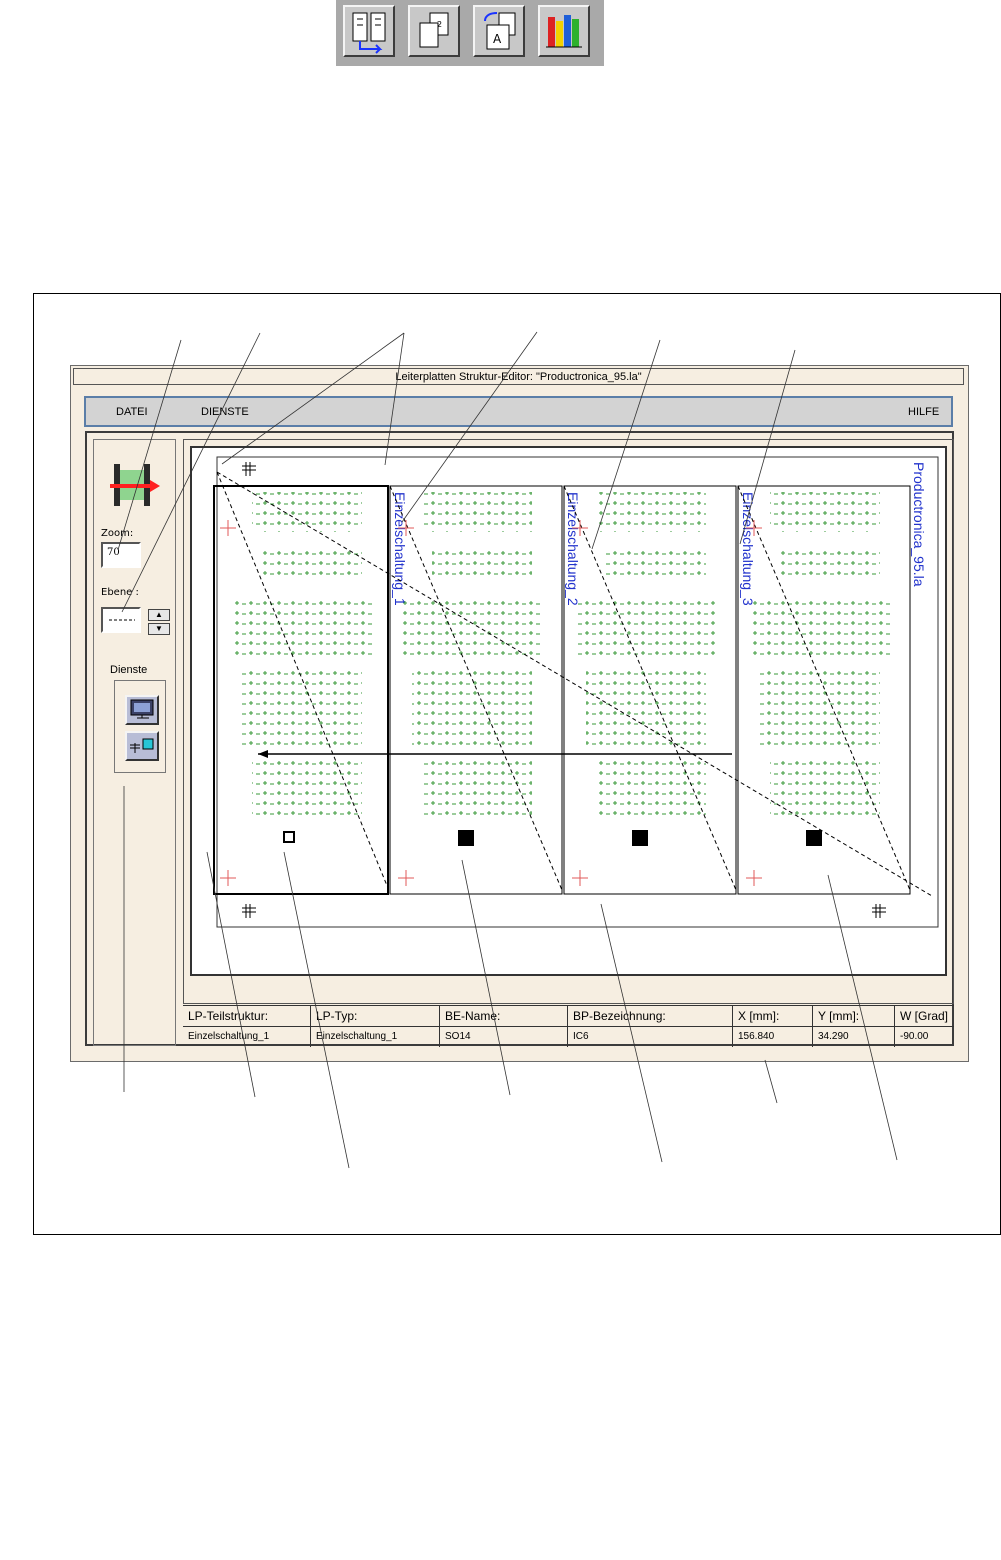 This screenshot has height=1560, width=1001. Describe the element at coordinates (337, 1016) in the screenshot. I see `header-lp-typ: LP-Typ:` at that location.